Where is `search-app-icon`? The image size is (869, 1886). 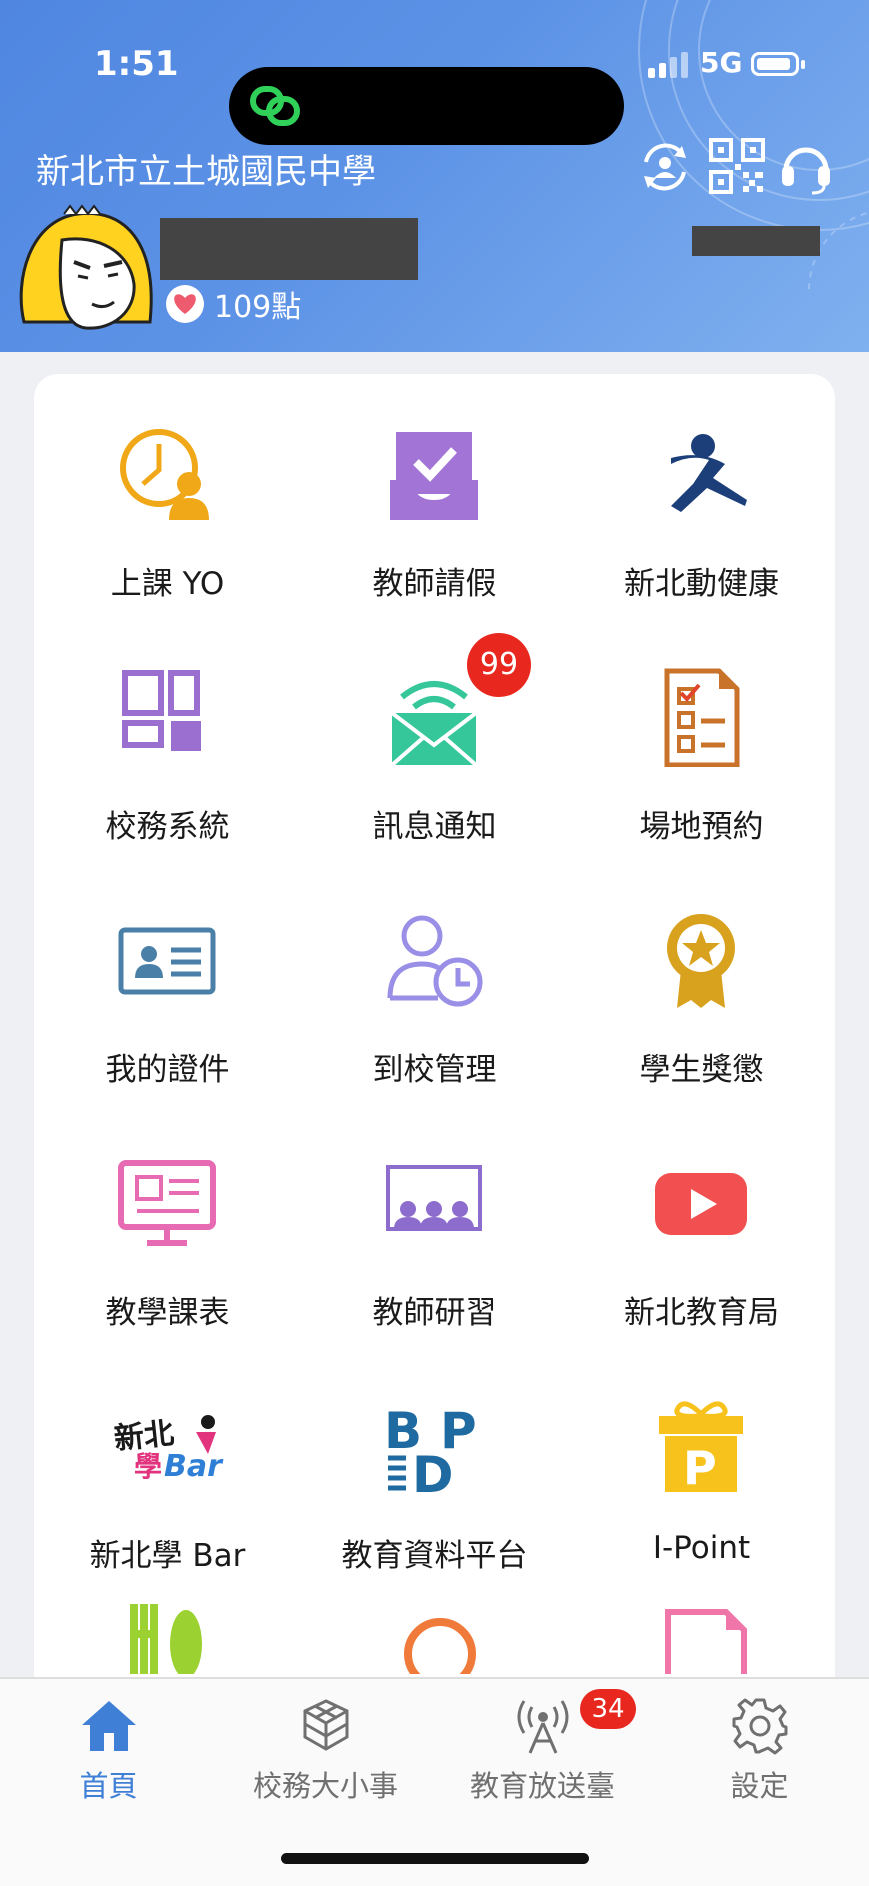 search-app-icon is located at coordinates (440, 1644).